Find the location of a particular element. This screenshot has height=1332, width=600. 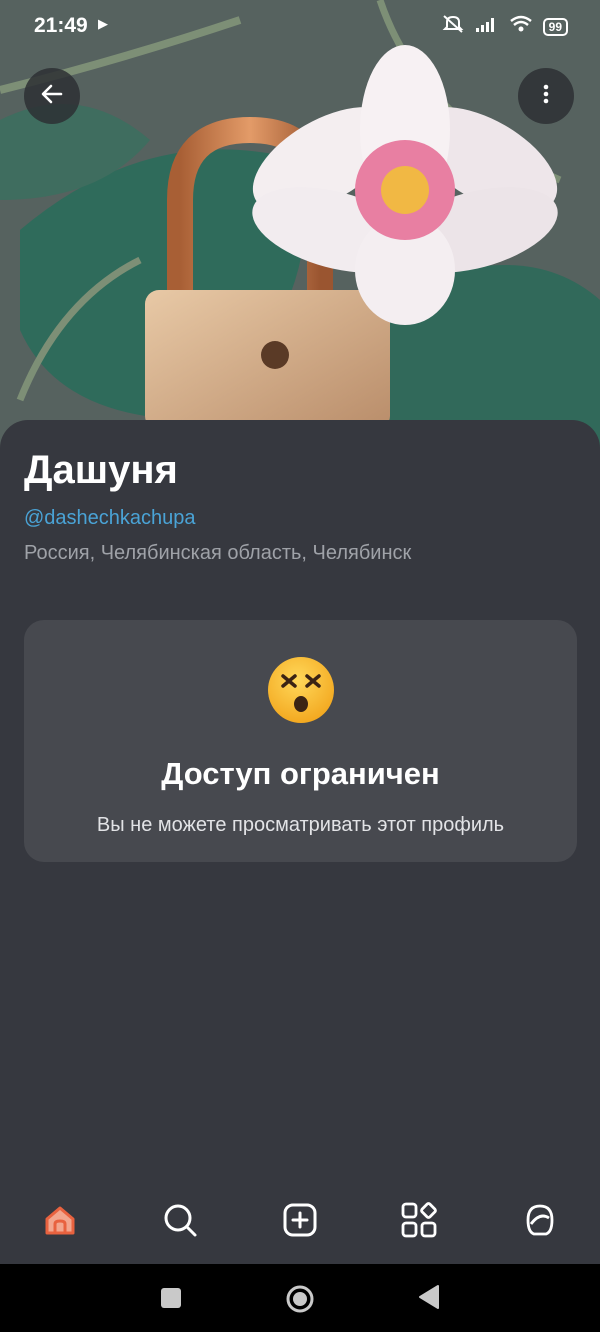

arrow-left-icon is located at coordinates (52, 96).